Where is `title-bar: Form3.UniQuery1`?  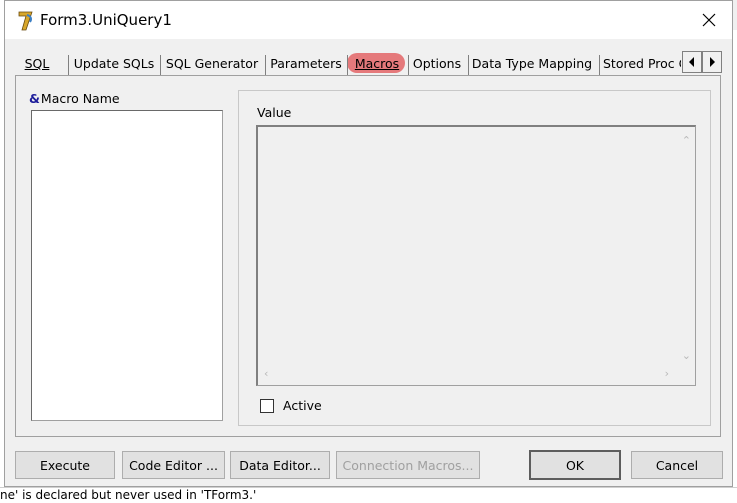 title-bar: Form3.UniQuery1 is located at coordinates (368, 20).